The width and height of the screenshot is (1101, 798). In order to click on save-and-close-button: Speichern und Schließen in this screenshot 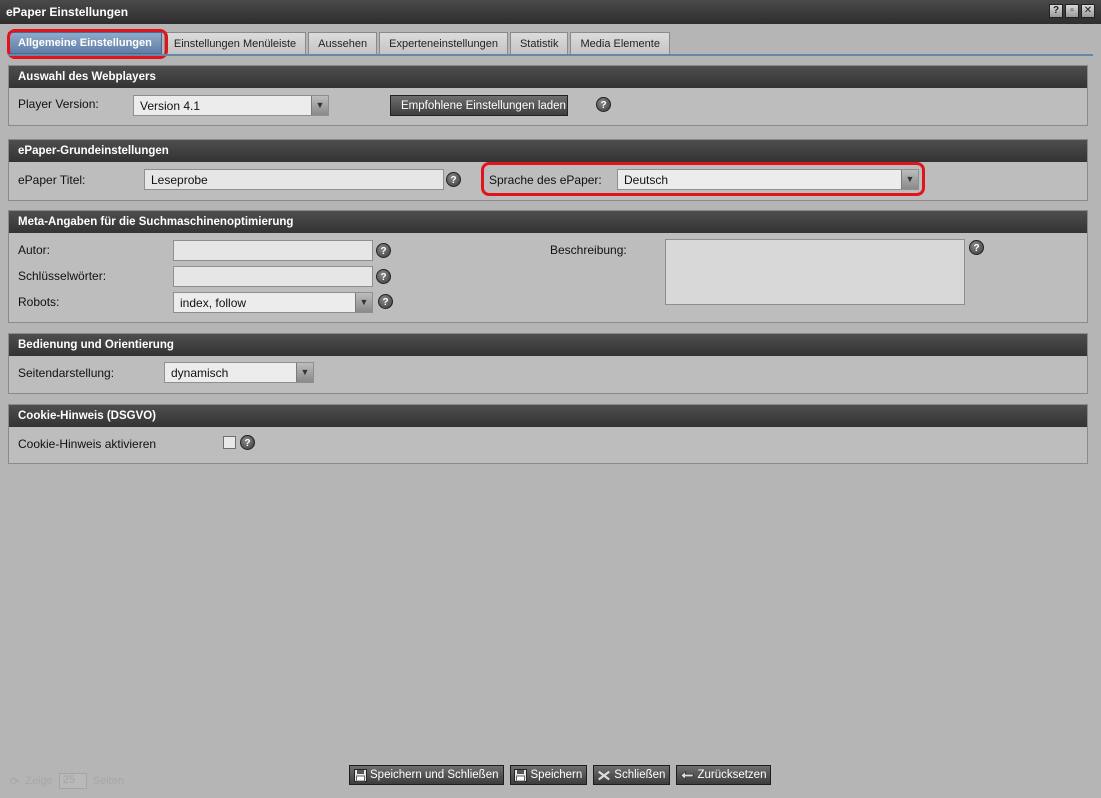, I will do `click(426, 775)`.